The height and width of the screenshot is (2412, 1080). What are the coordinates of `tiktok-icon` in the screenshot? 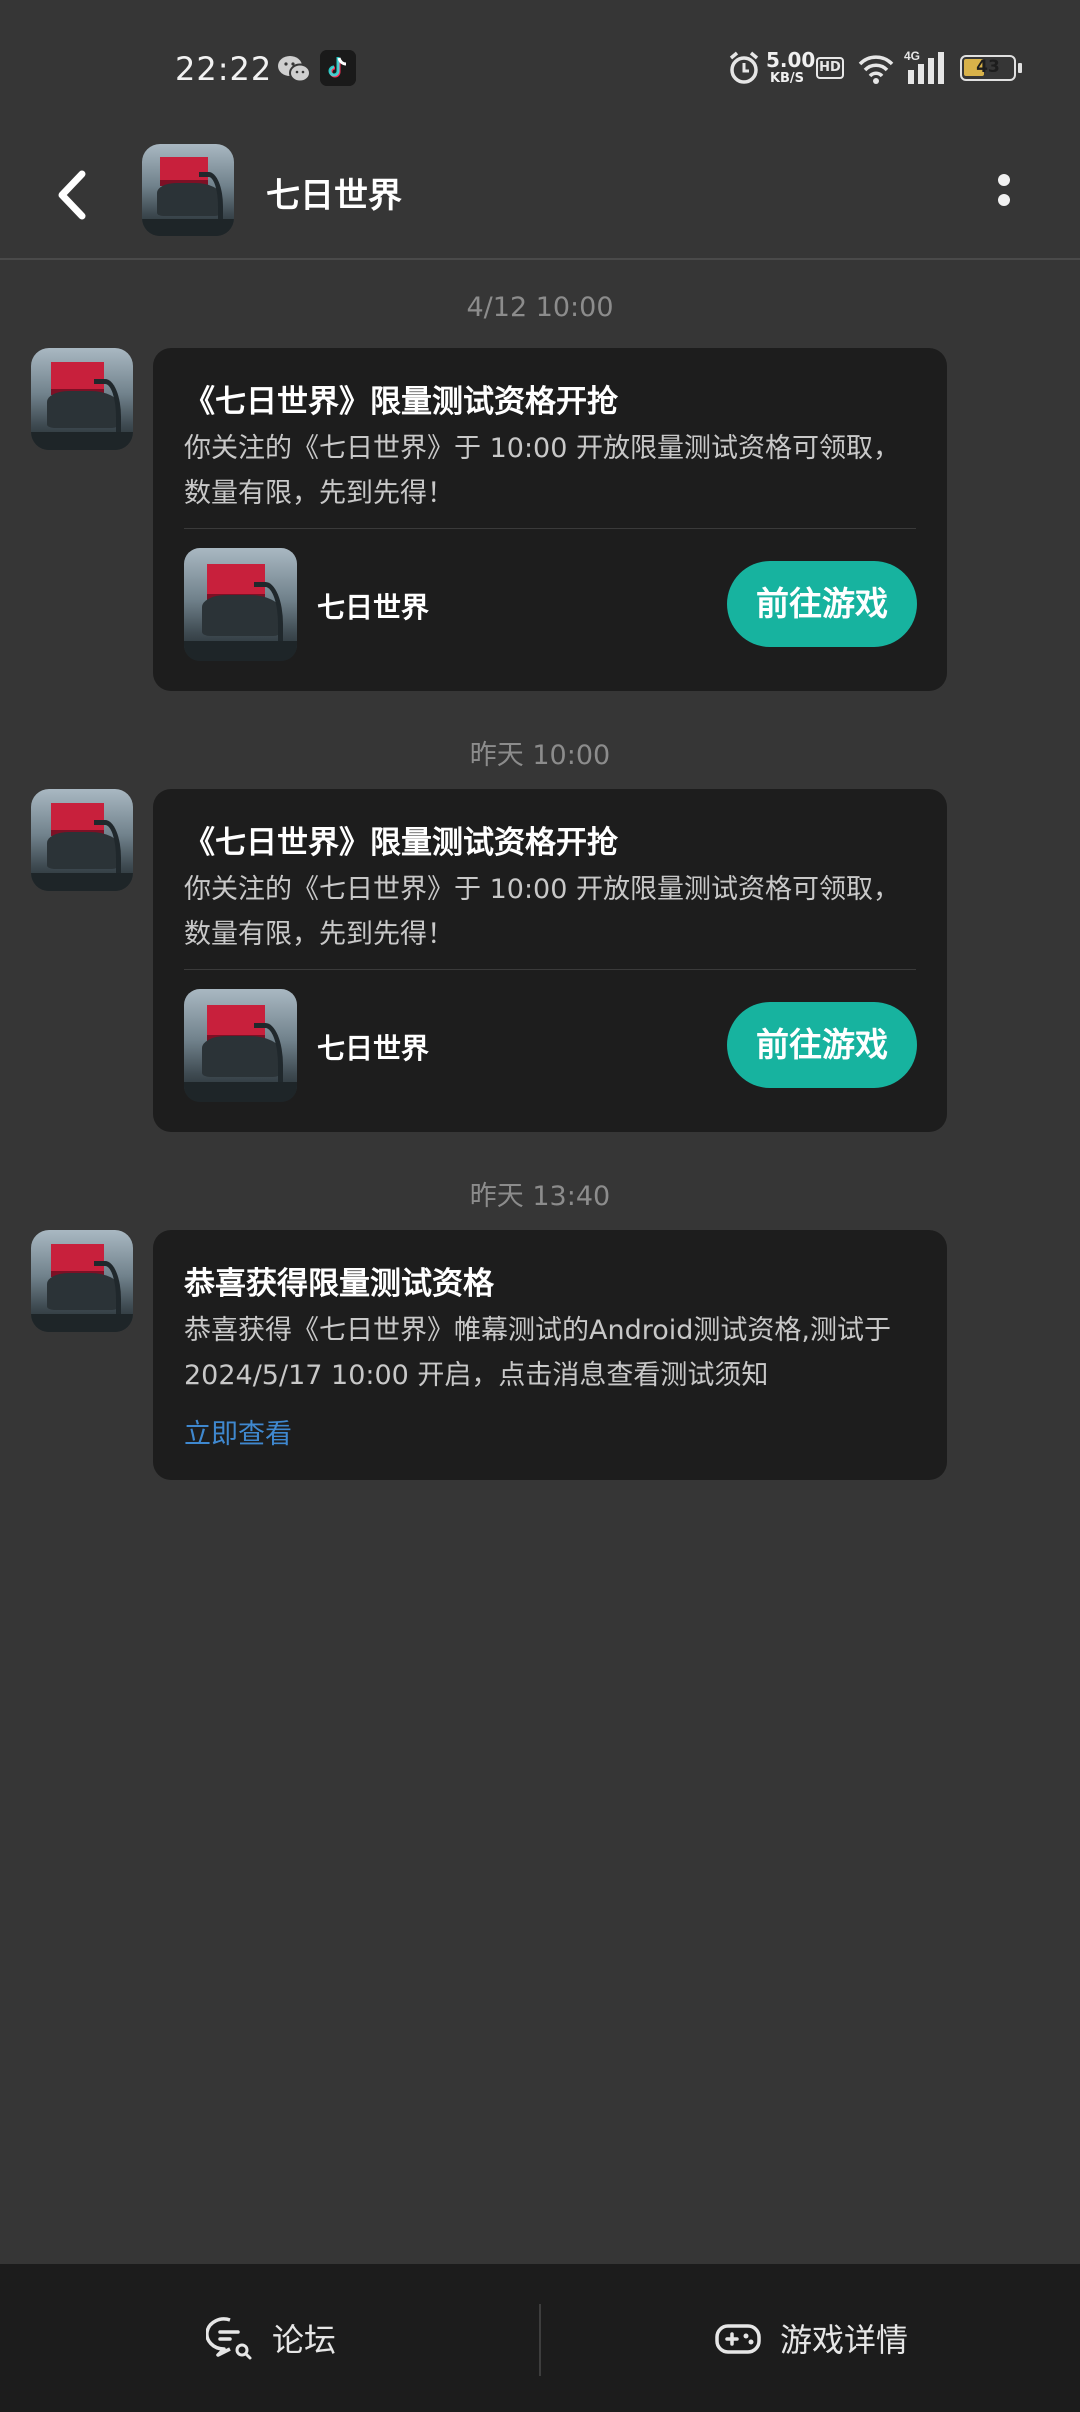 It's located at (338, 68).